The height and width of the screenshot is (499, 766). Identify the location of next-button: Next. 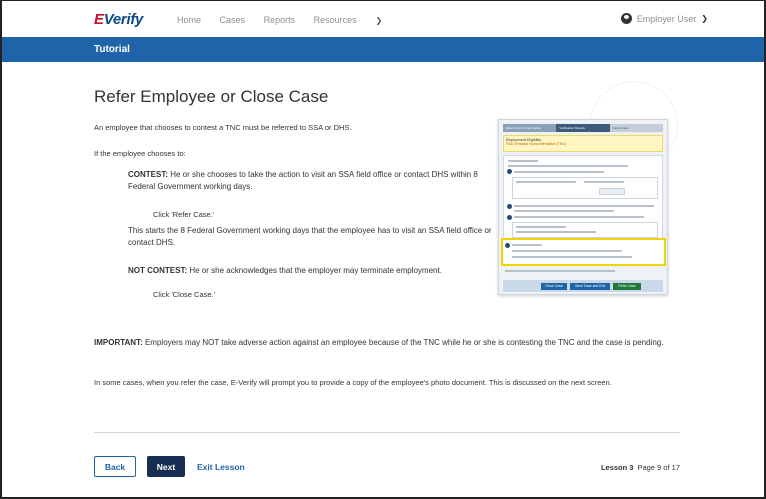
(166, 466).